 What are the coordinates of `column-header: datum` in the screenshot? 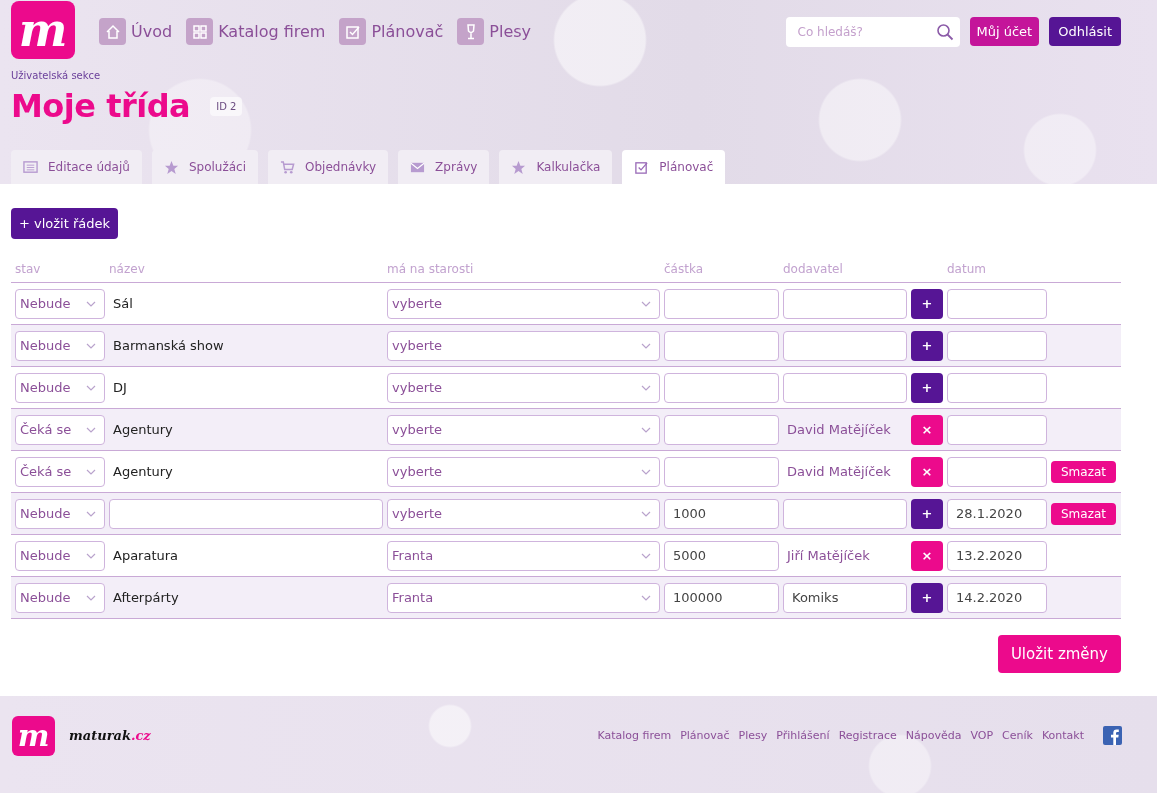 It's located at (967, 269).